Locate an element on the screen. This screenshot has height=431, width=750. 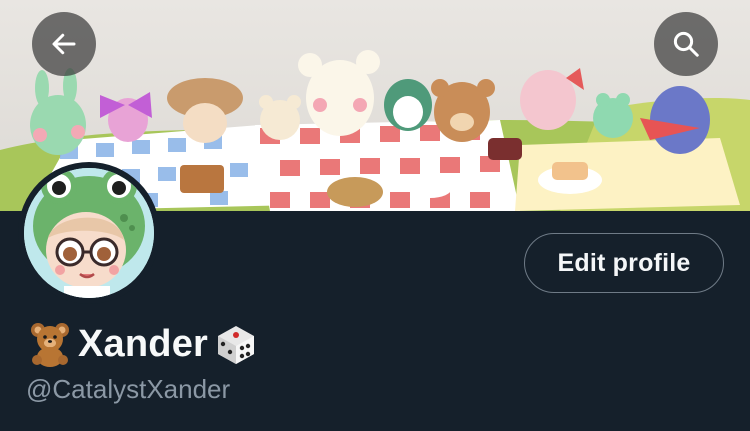
display-name-row: Xander is located at coordinates (143, 344).